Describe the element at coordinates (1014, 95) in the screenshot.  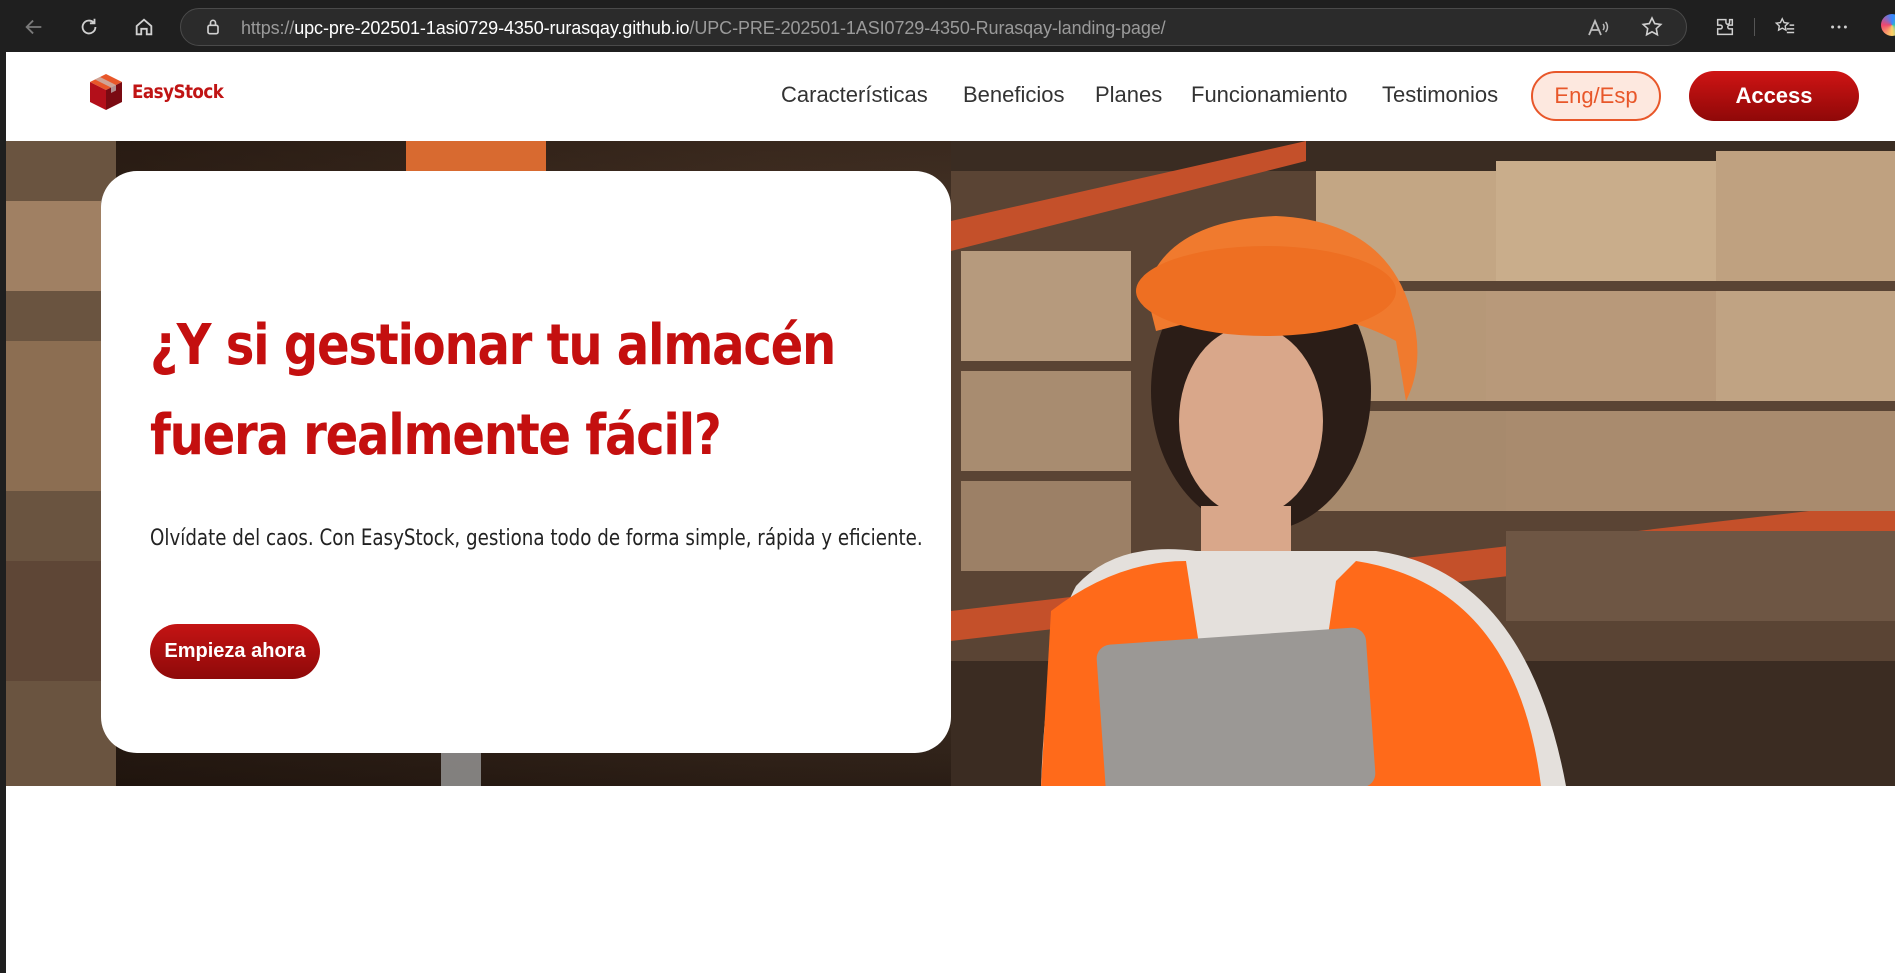
I see `nav-link-beneficios: Beneficios` at that location.